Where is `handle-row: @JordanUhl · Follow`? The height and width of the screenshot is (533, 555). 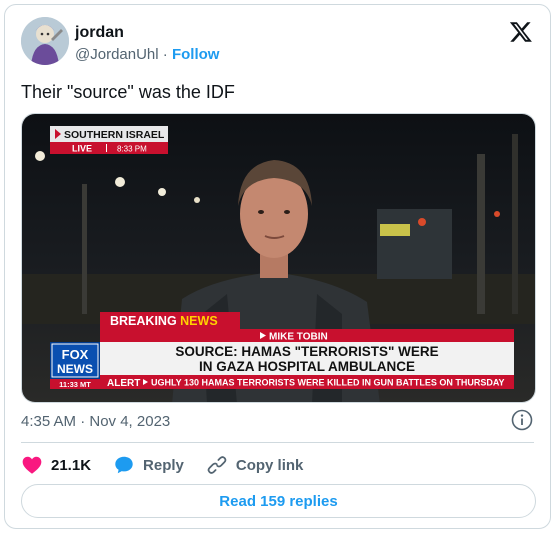 handle-row: @JordanUhl · Follow is located at coordinates (147, 54).